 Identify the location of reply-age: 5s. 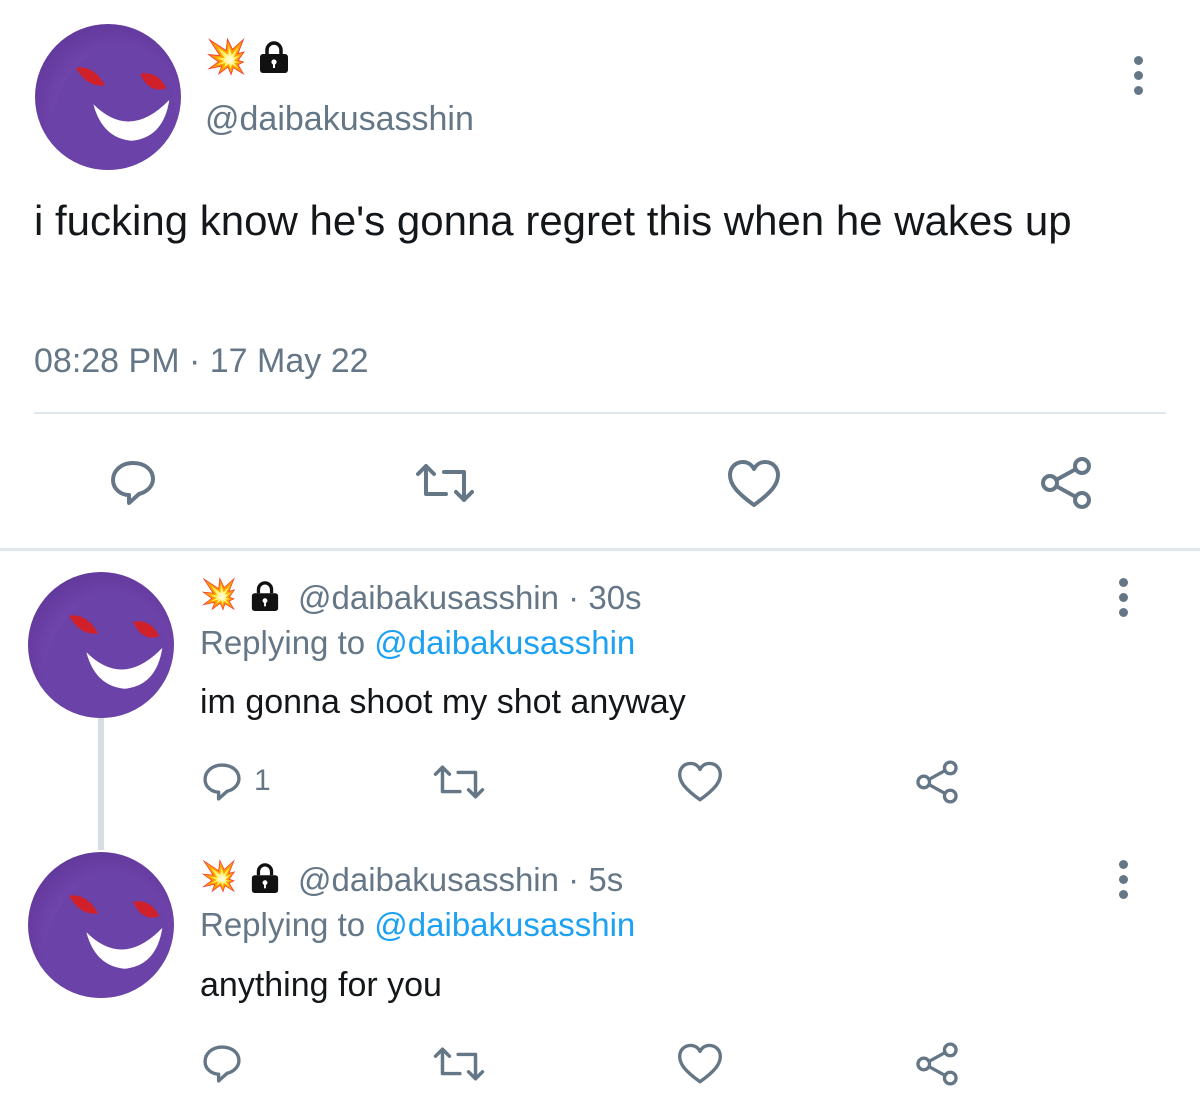
(606, 879).